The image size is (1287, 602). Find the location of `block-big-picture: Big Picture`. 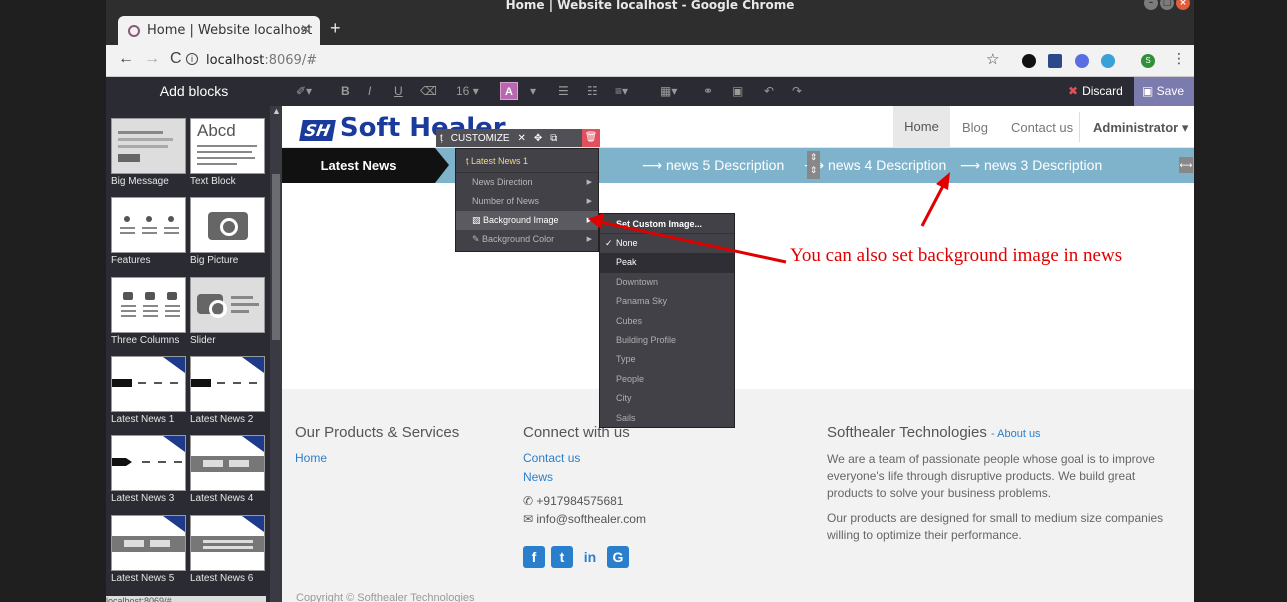

block-big-picture: Big Picture is located at coordinates (227, 231).